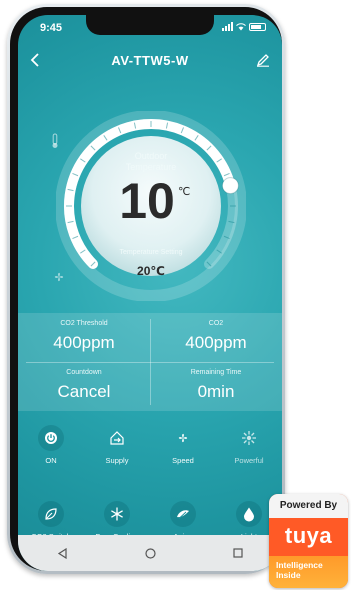 Image resolution: width=351 pixels, height=590 pixels. I want to click on fan-icon, so click(183, 438).